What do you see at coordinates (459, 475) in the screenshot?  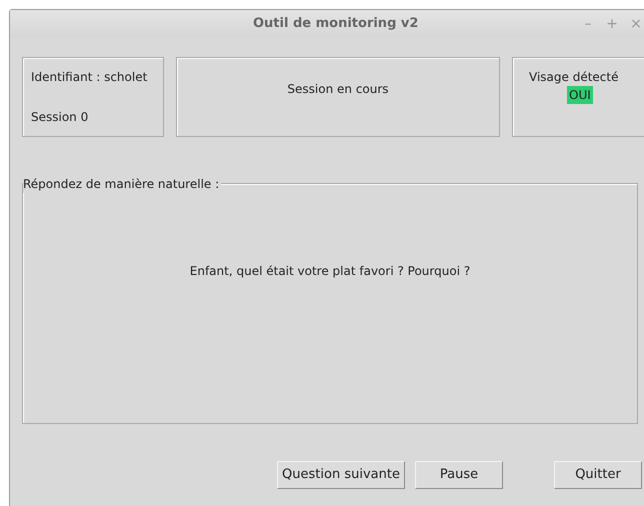 I see `action-button: Pause` at bounding box center [459, 475].